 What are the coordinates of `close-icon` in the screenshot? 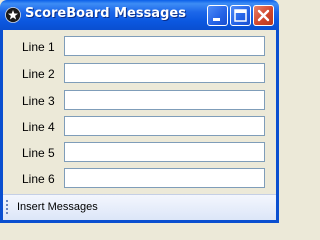 It's located at (263, 15).